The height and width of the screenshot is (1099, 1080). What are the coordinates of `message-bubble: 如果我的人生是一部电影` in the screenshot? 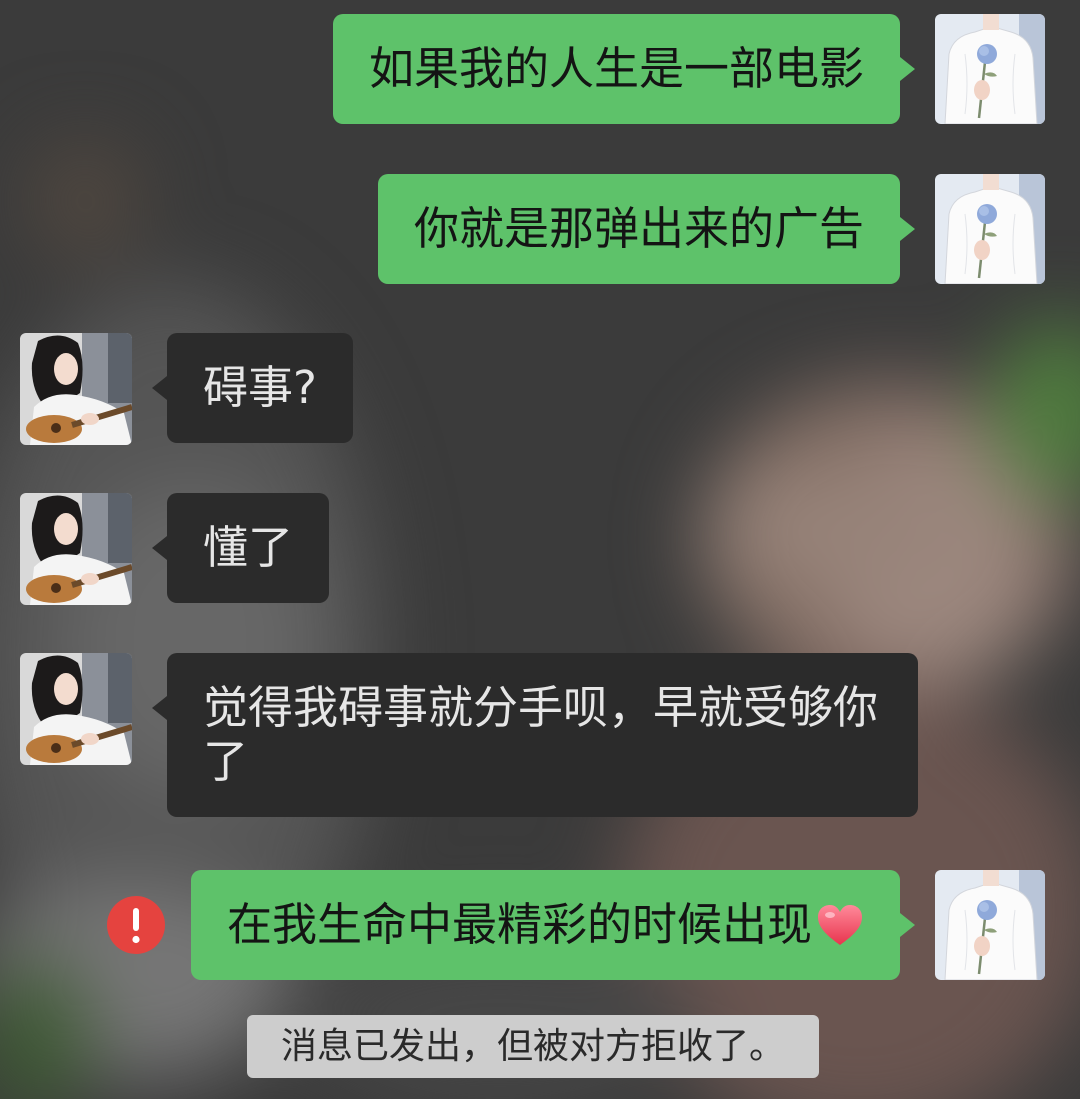 It's located at (624, 69).